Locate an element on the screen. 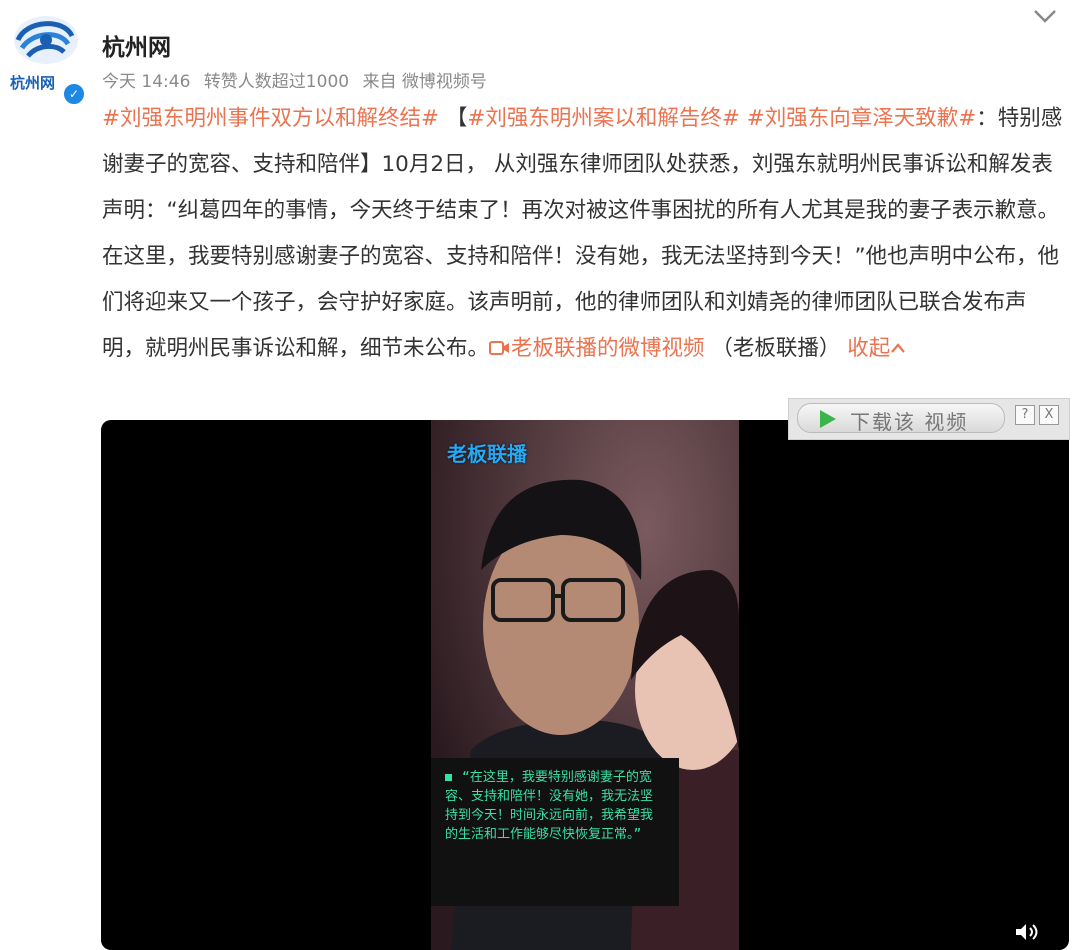 This screenshot has height=950, width=1080. hashtag-link: #刘强东明州事件双方以和解终结# is located at coordinates (270, 118).